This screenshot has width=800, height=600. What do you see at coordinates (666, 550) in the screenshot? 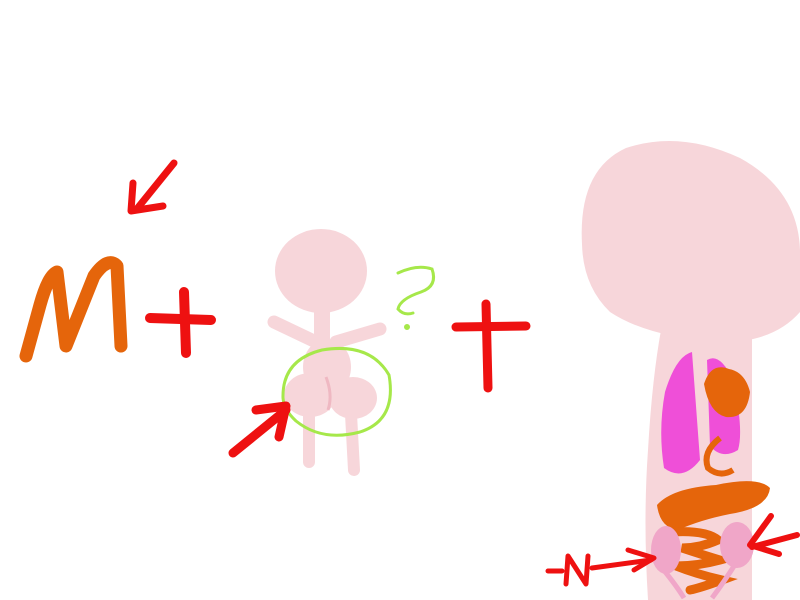
I see `kidney-left` at bounding box center [666, 550].